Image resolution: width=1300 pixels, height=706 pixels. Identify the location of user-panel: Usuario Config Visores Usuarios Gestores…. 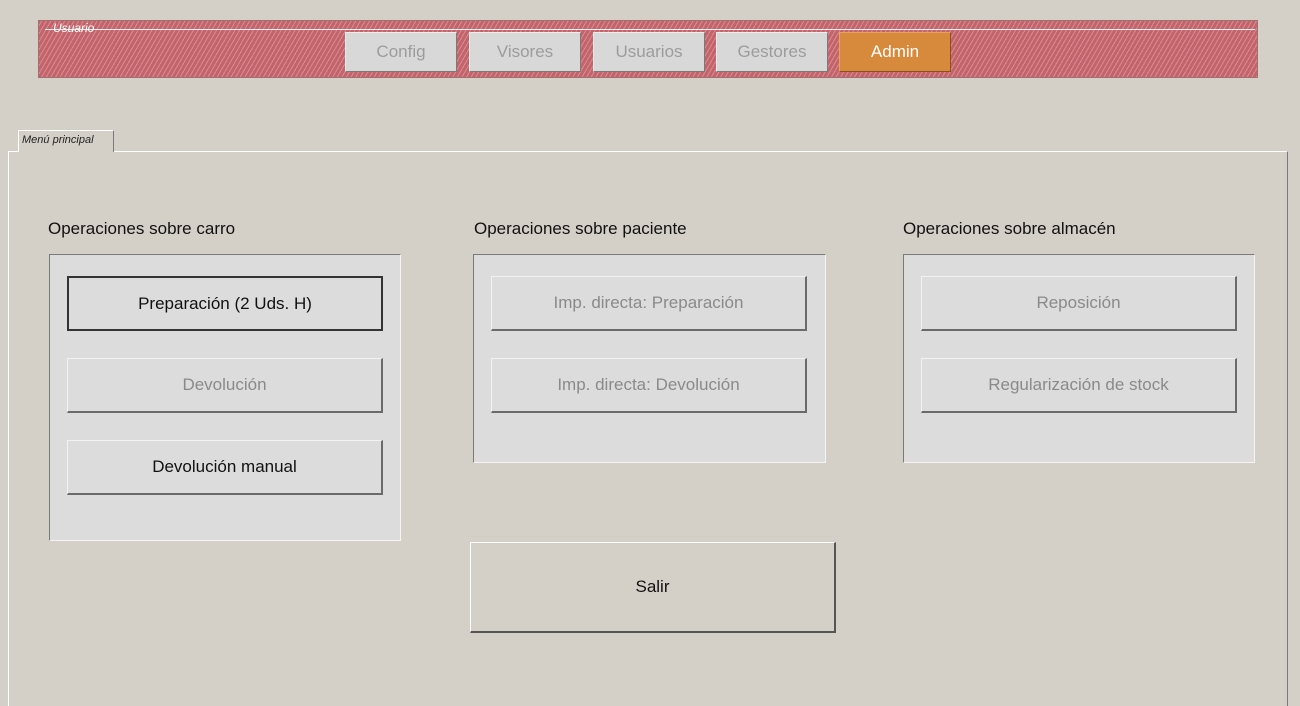
(648, 49).